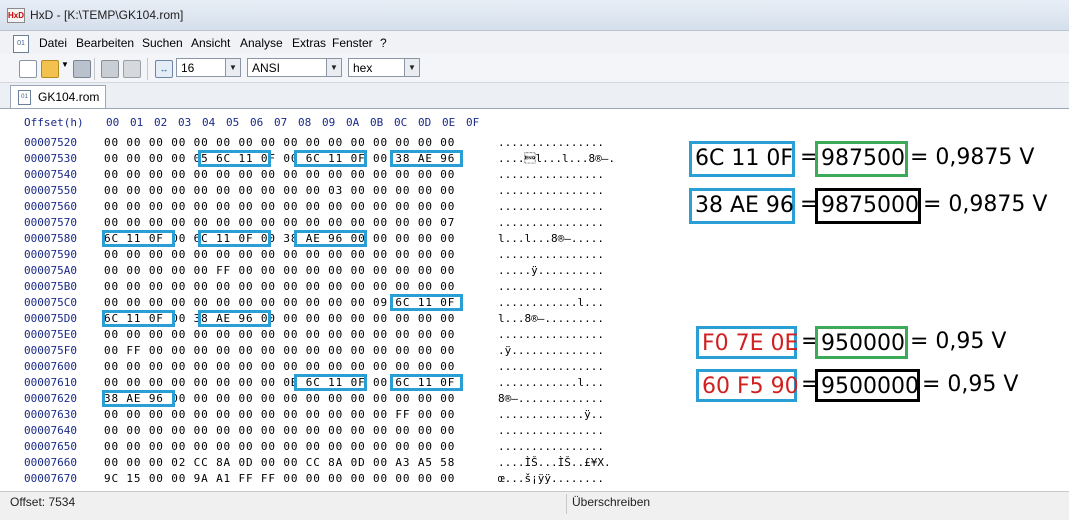 Image resolution: width=1069 pixels, height=520 pixels. Describe the element at coordinates (363, 68) in the screenshot. I see `offset-base-value: hex` at that location.